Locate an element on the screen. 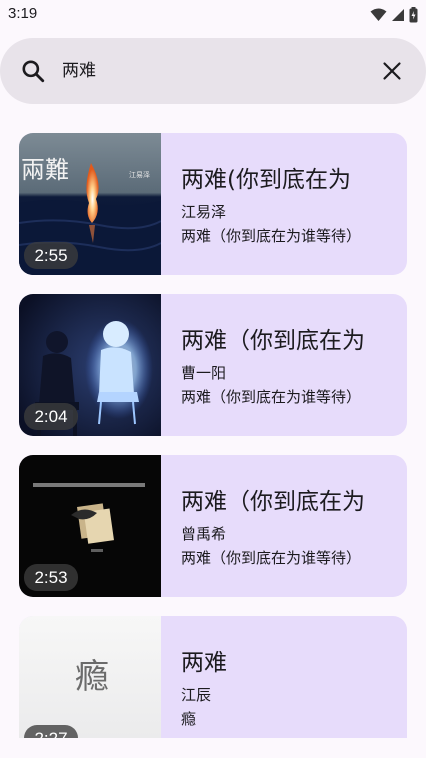 This screenshot has width=426, height=758. cover-title: 瘾 is located at coordinates (92, 677).